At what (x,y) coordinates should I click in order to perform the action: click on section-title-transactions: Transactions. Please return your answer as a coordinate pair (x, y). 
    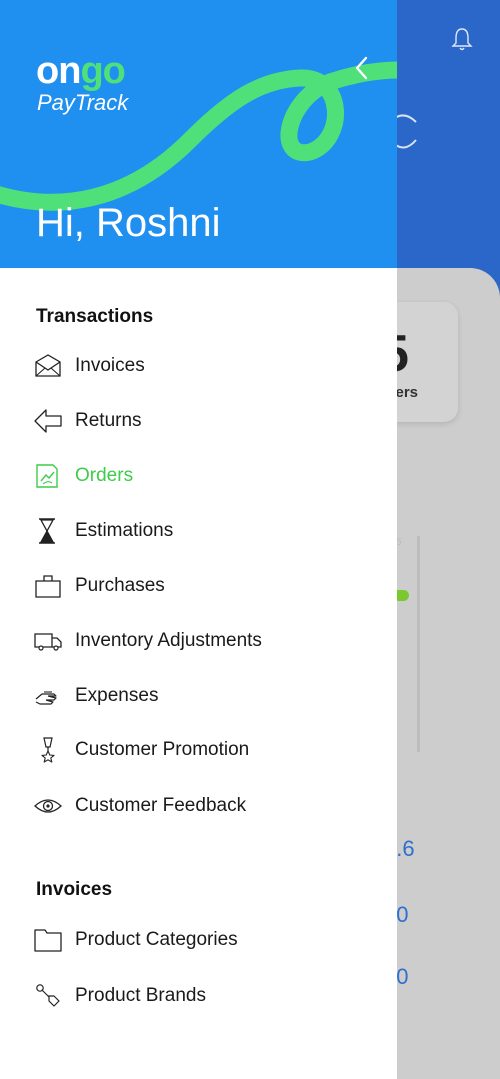
    Looking at the image, I should click on (95, 316).